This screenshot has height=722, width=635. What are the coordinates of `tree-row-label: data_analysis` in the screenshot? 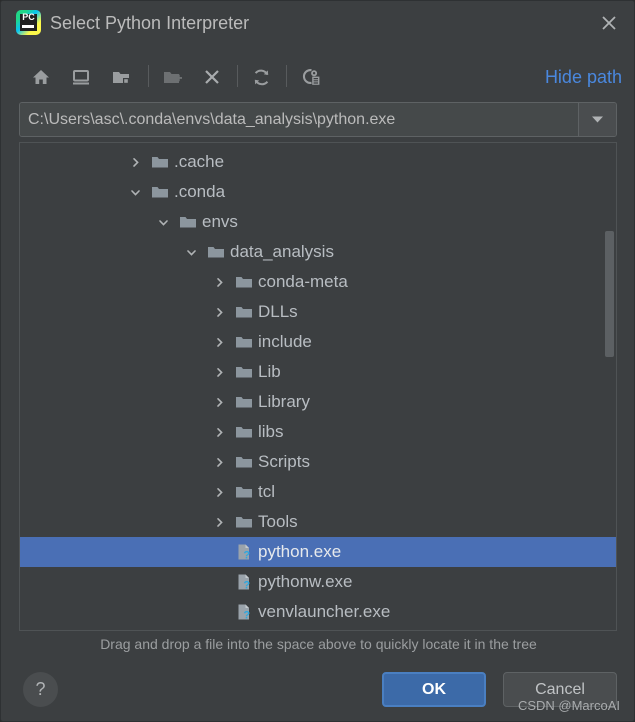 It's located at (282, 251).